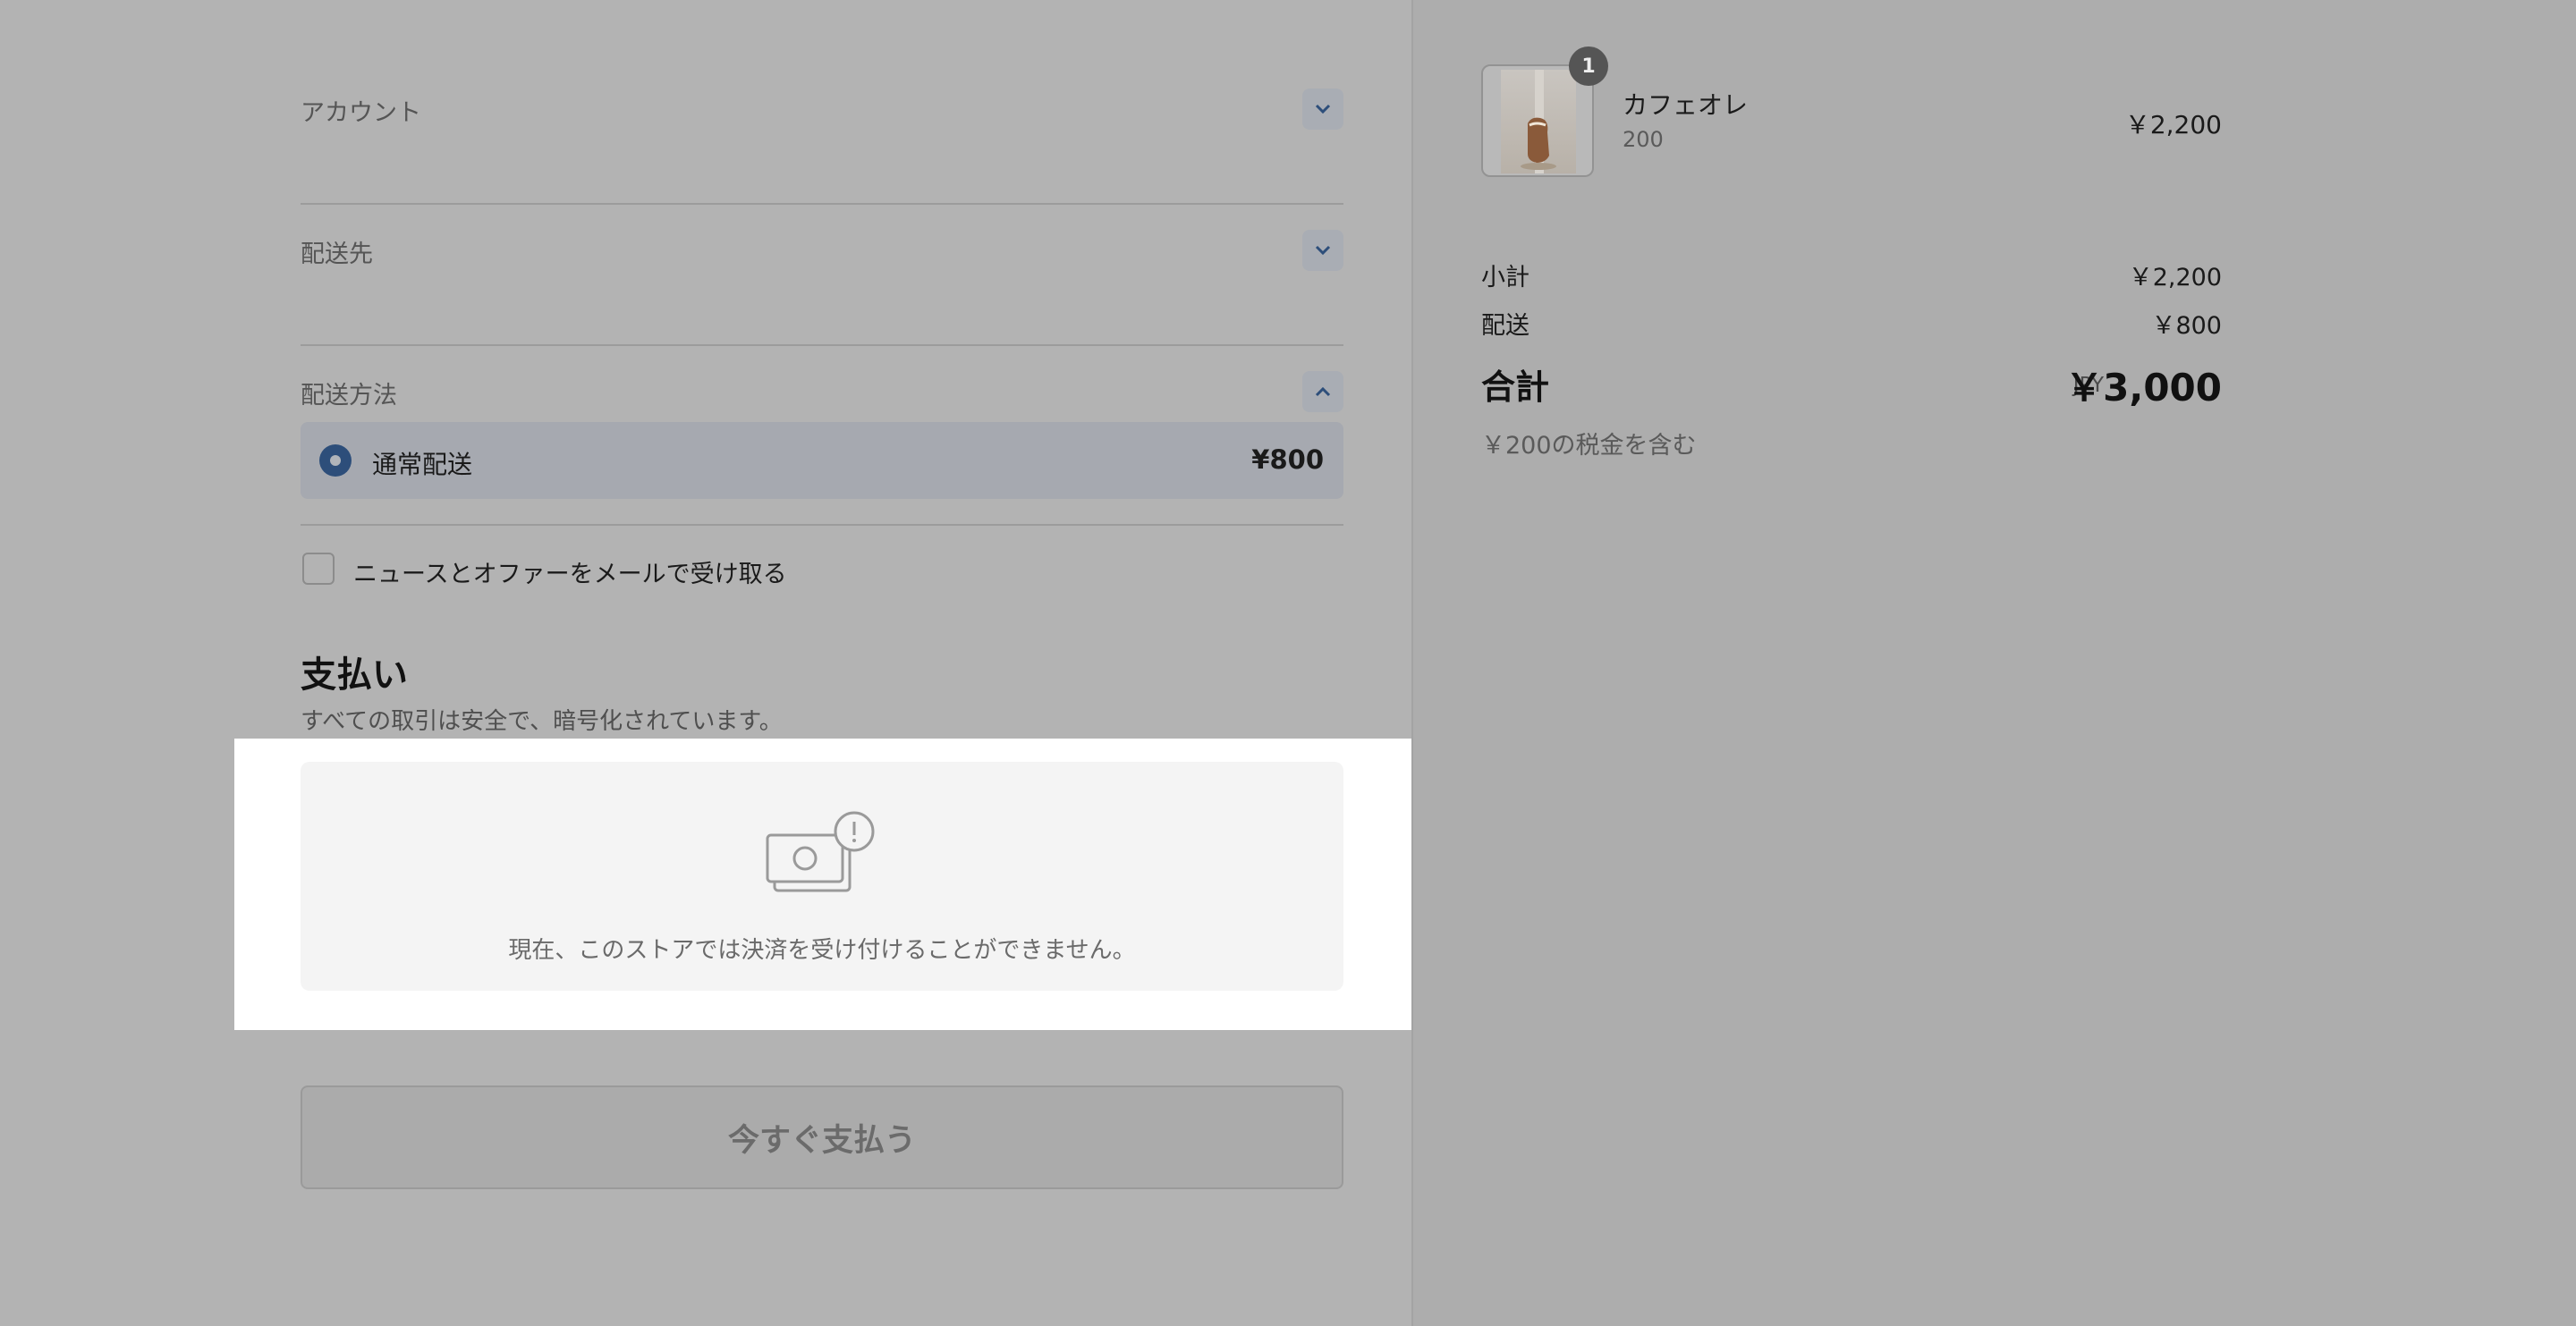 Image resolution: width=2576 pixels, height=1326 pixels. I want to click on newsletter-label: ニュースとオファーをメールで受け取る, so click(570, 571).